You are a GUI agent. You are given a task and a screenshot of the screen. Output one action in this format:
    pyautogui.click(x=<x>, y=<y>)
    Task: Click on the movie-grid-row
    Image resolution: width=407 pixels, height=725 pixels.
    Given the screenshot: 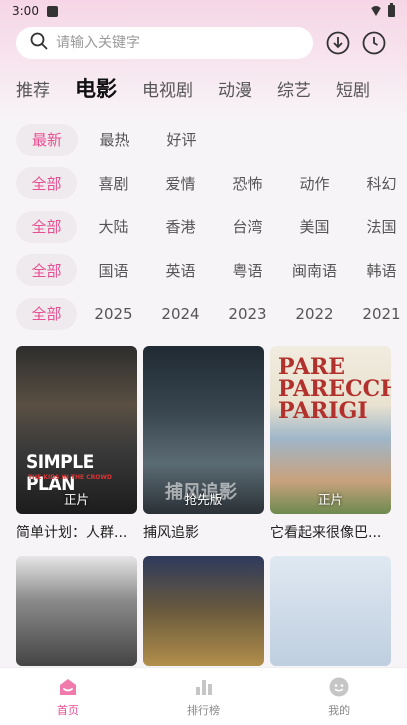 What is the action you would take?
    pyautogui.click(x=204, y=611)
    